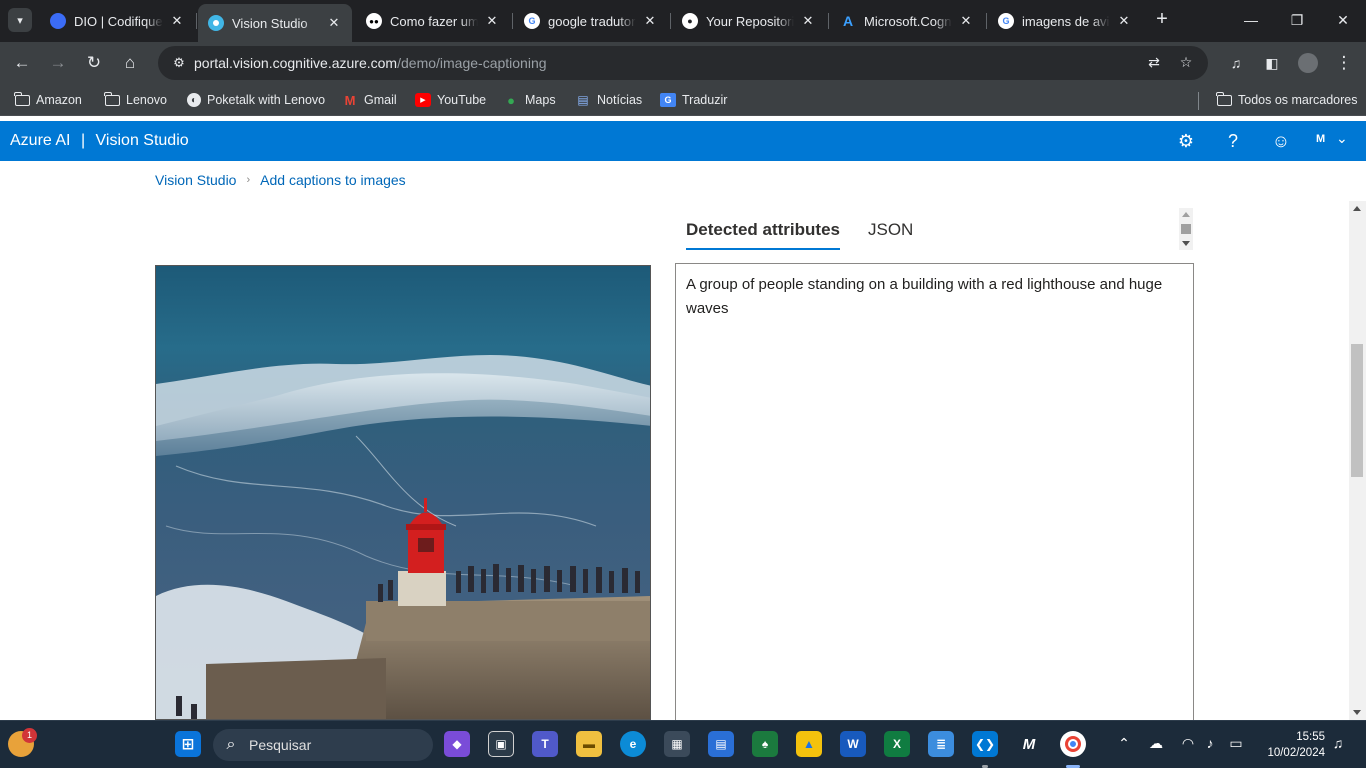 This screenshot has height=768, width=1366. What do you see at coordinates (369, 100) in the screenshot?
I see `bookmark-gmail: M Gmail` at bounding box center [369, 100].